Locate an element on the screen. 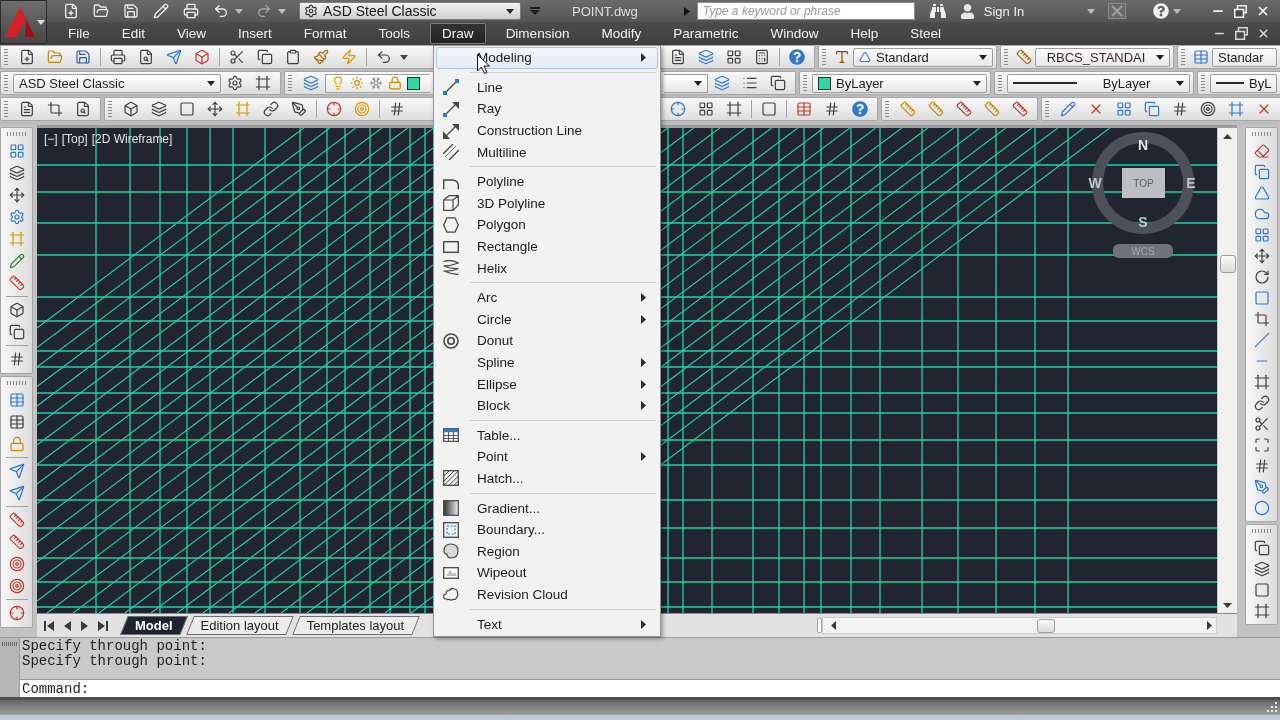  search-field: Type a keyword or phrase is located at coordinates (805, 11).